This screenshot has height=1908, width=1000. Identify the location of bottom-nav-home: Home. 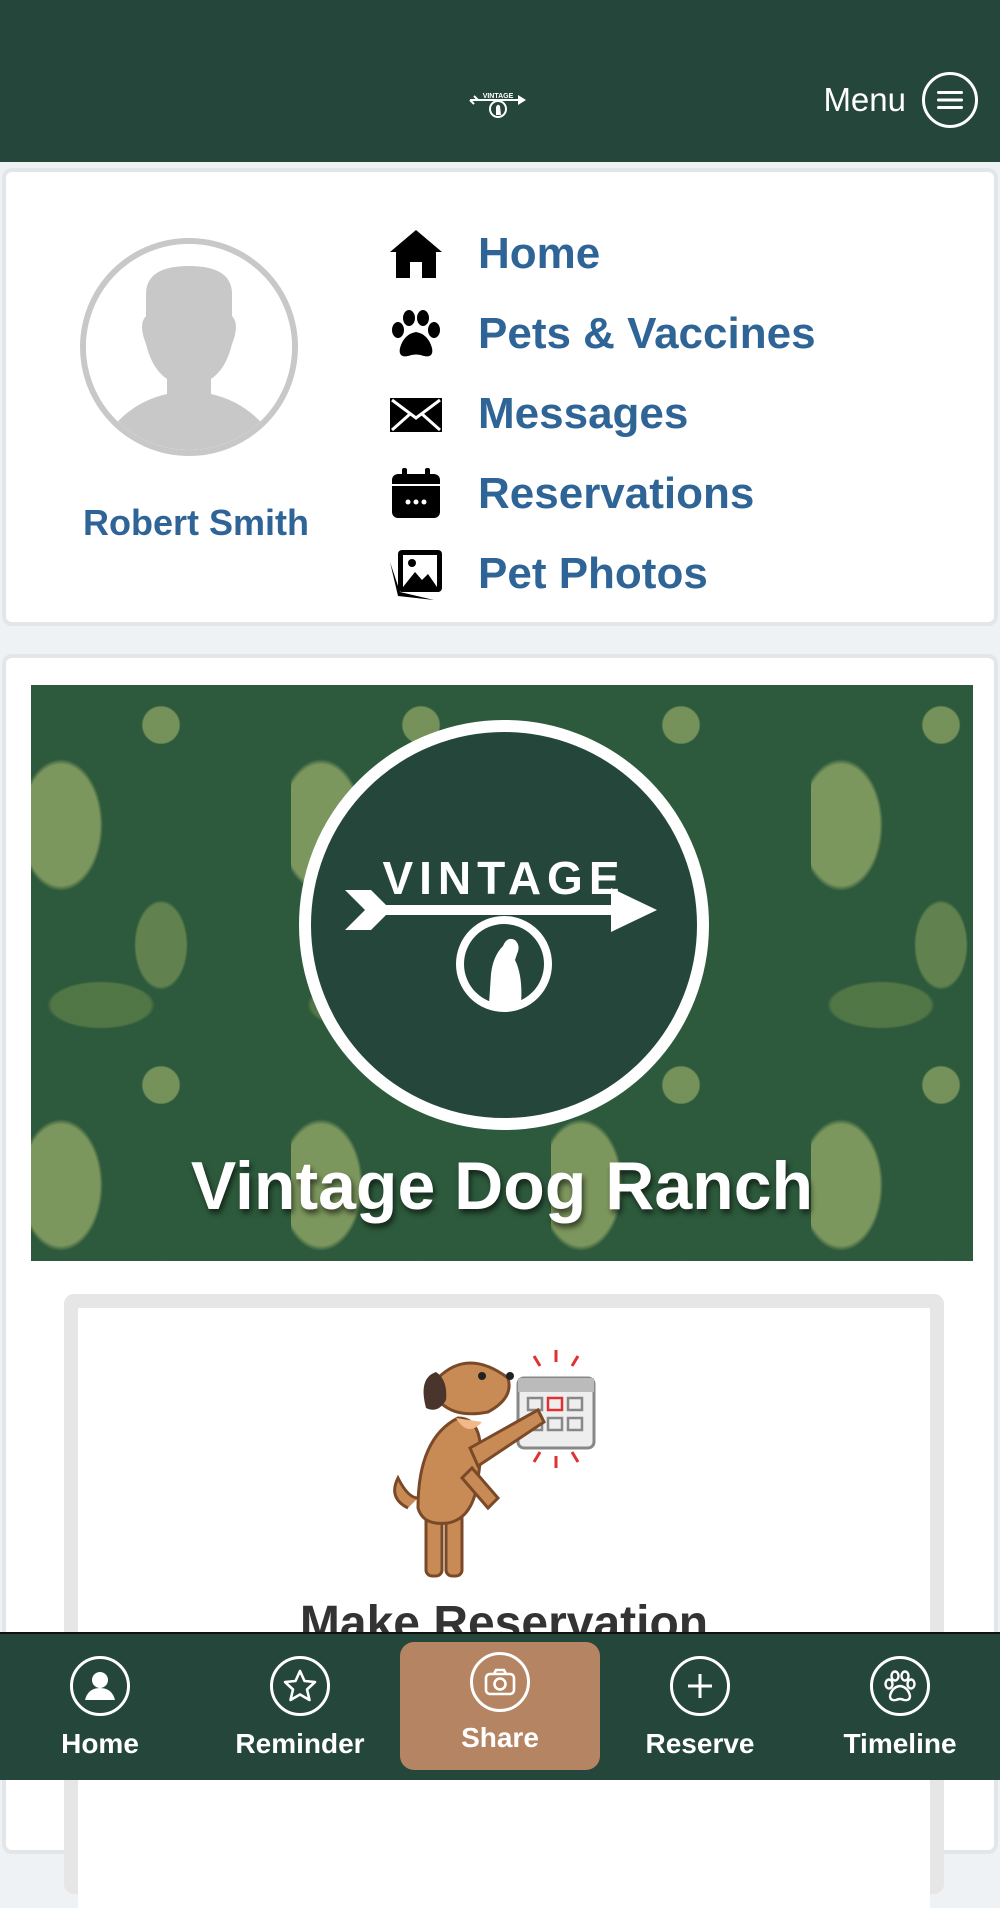
(100, 1707).